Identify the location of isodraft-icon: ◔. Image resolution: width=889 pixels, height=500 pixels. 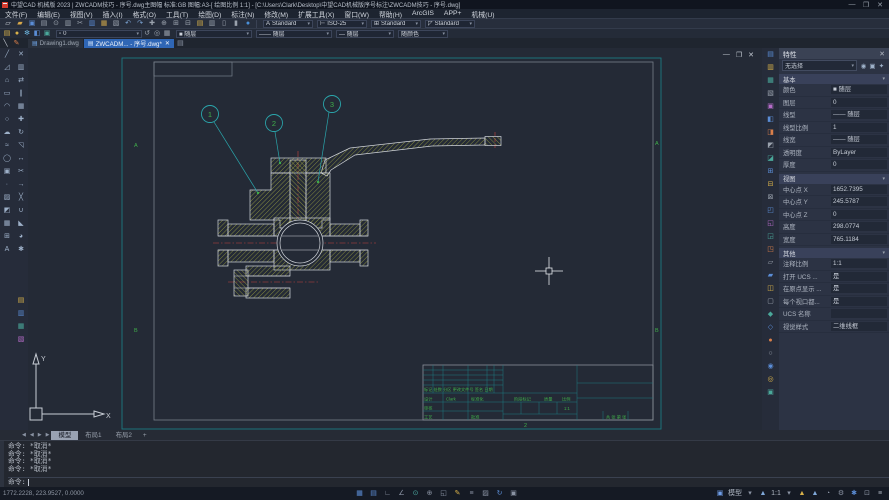
(828, 493).